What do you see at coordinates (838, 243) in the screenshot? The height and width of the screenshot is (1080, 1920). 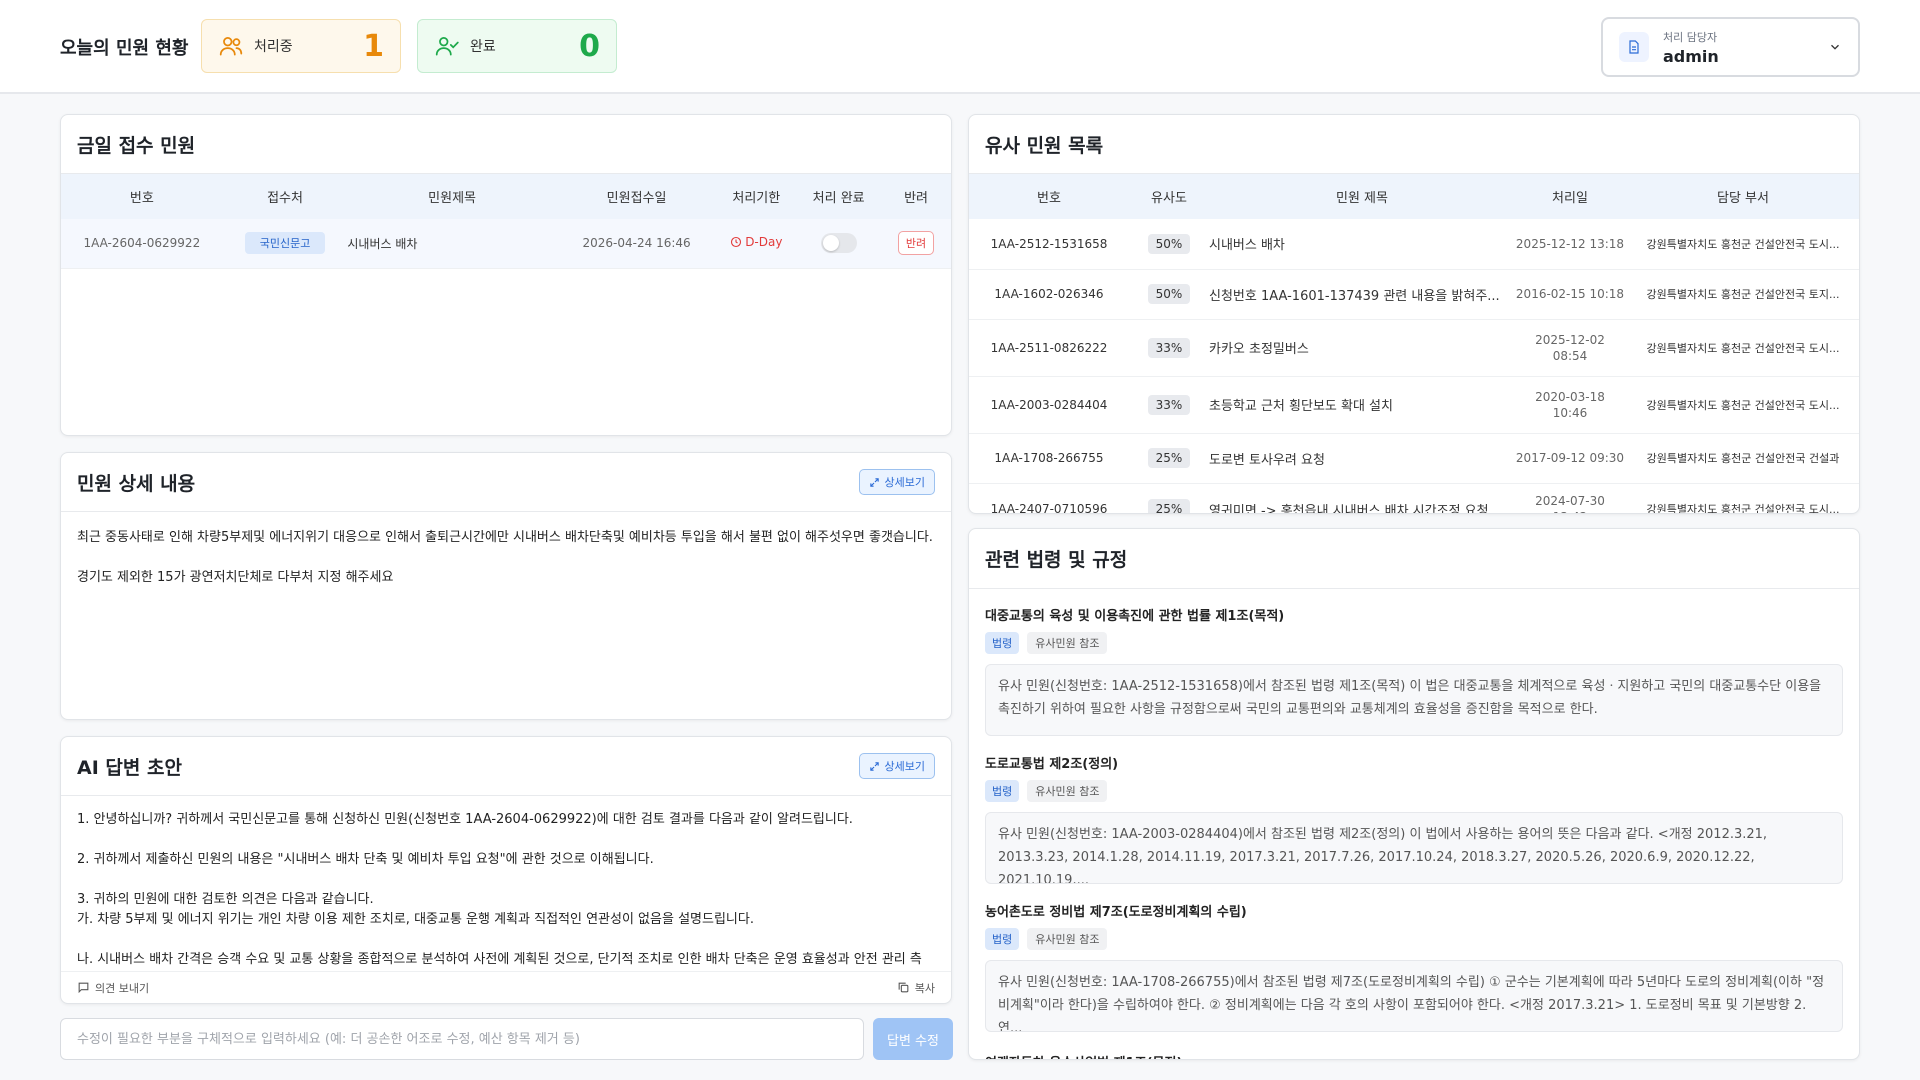 I see `completed-toggle` at bounding box center [838, 243].